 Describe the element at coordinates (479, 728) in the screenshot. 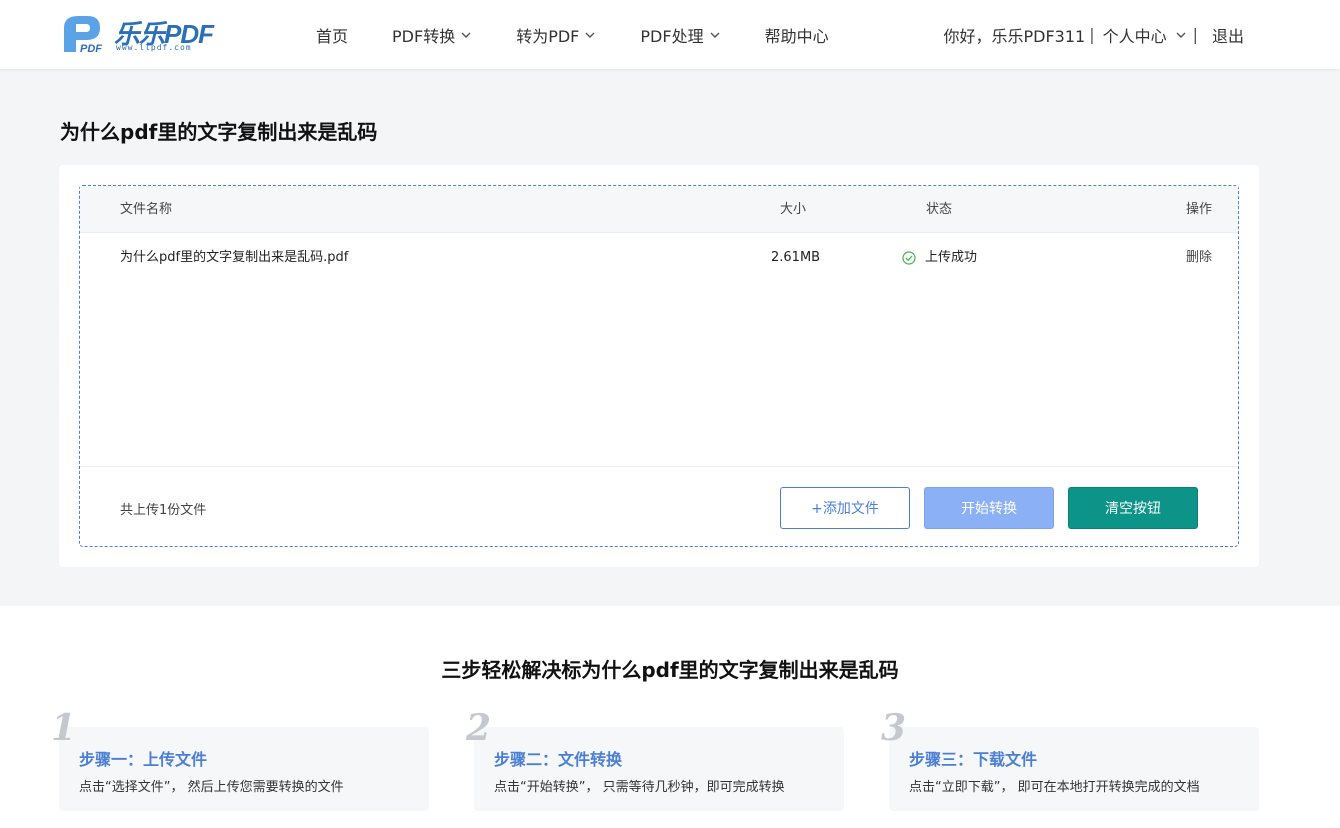

I see `step-number: 2` at that location.